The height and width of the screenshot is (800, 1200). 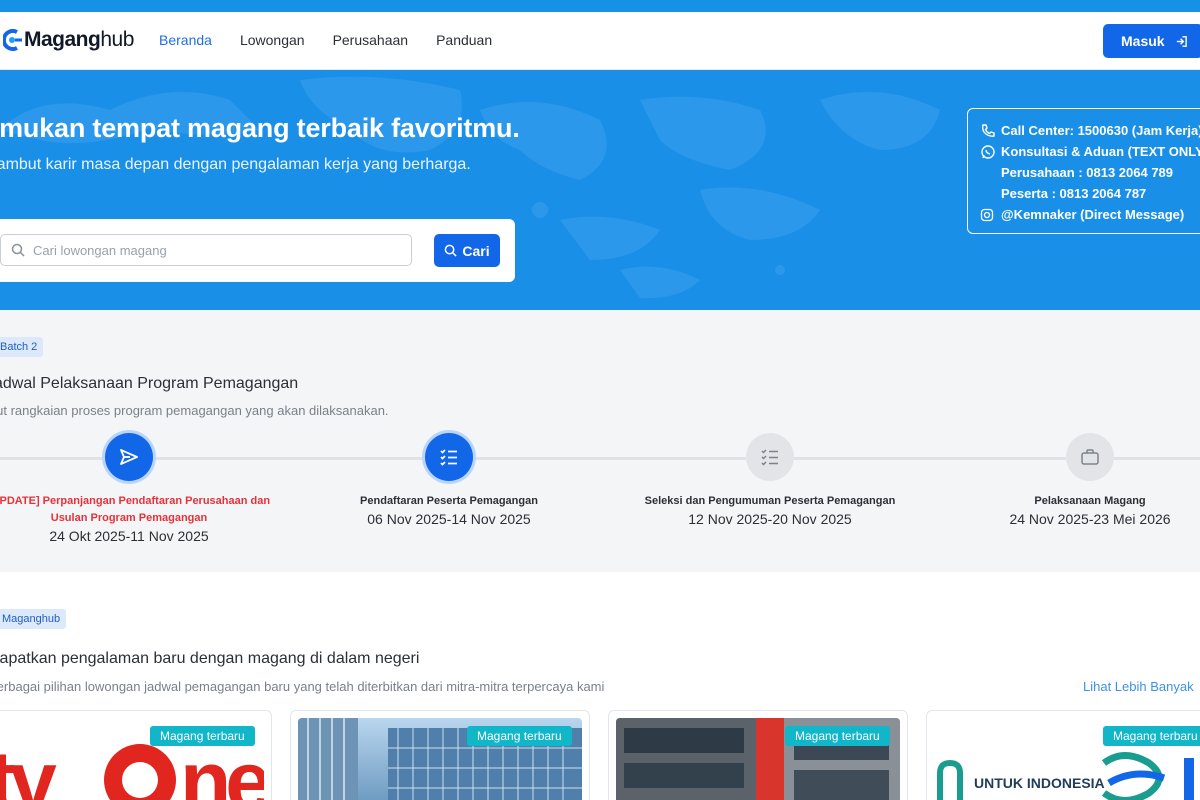 I want to click on step-2-date: 06 Nov 2025-14 Nov 2025, so click(x=449, y=519).